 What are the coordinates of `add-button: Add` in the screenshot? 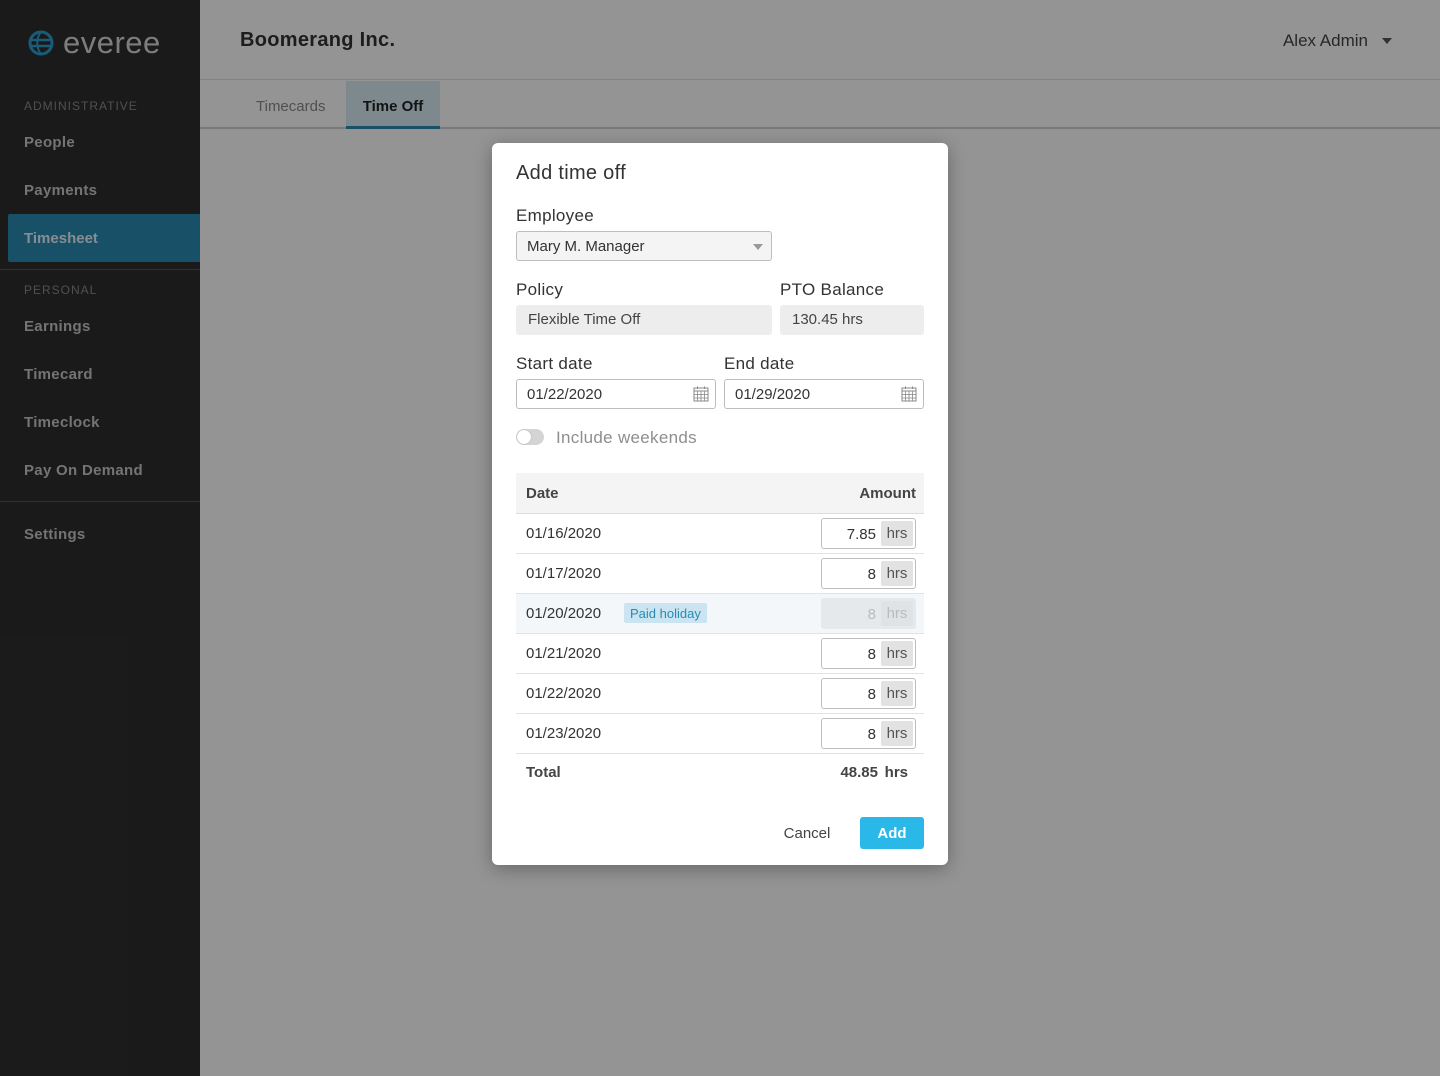 It's located at (892, 833).